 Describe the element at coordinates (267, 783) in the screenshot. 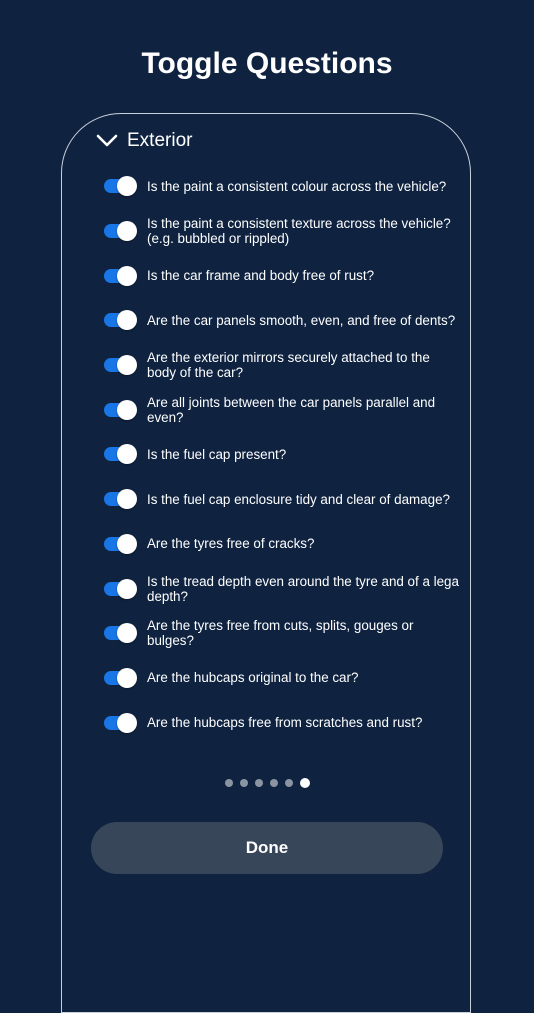

I see `page-indicator` at that location.